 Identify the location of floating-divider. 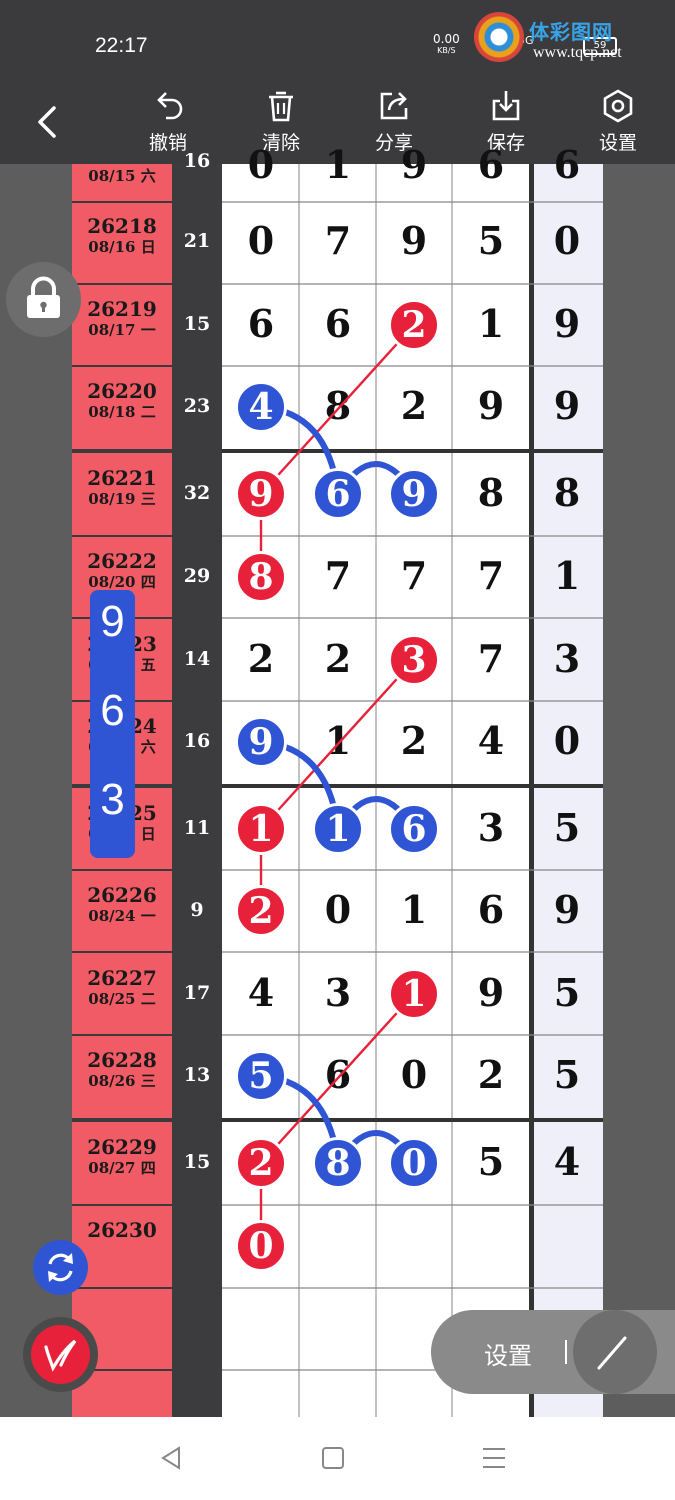
(566, 1352).